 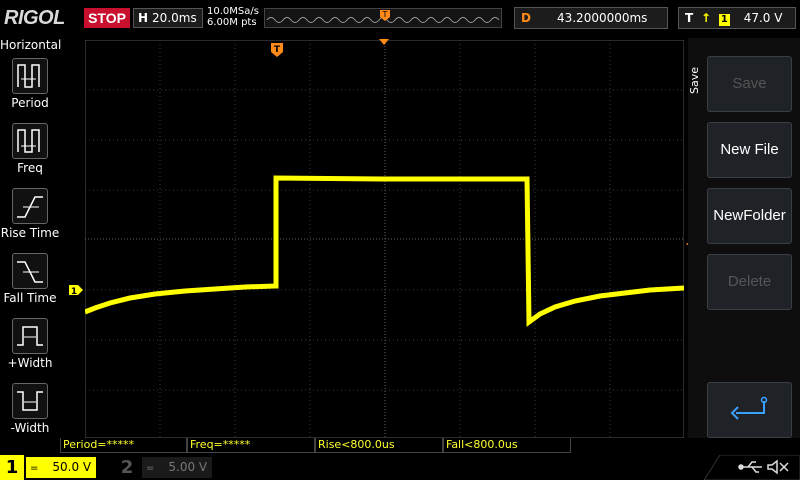 What do you see at coordinates (752, 467) in the screenshot?
I see `status-icons` at bounding box center [752, 467].